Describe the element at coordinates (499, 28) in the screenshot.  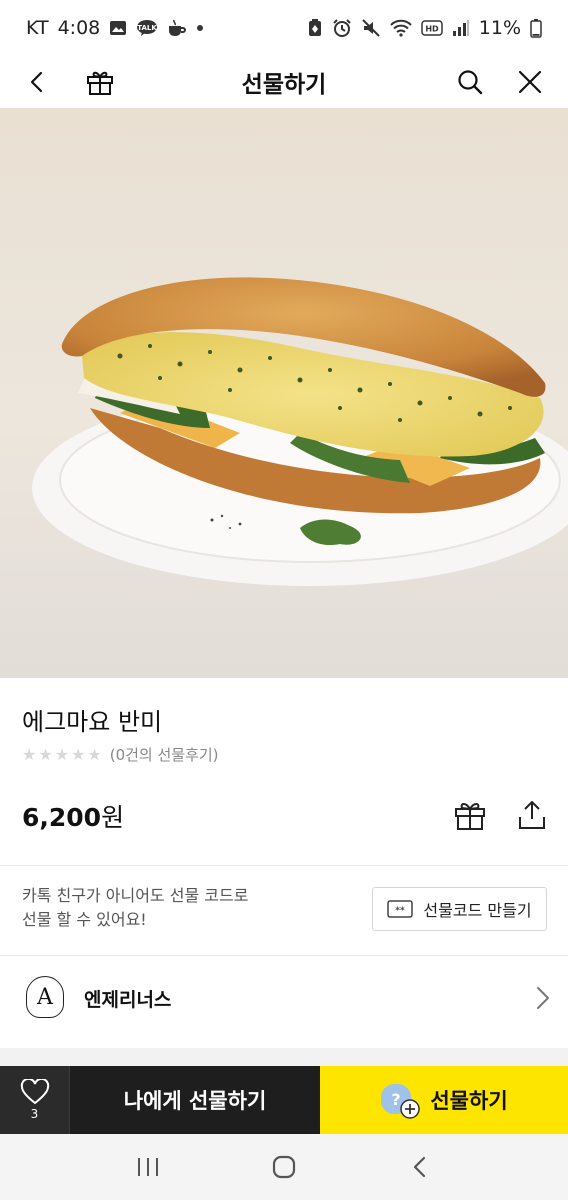
I see `battery-percent: 11%` at that location.